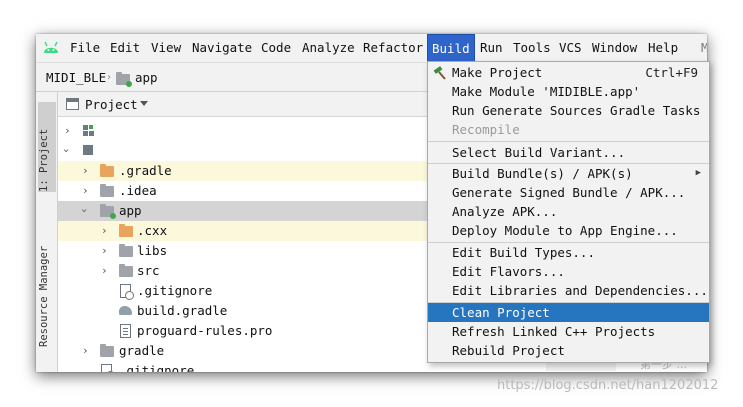 This screenshot has width=743, height=407. I want to click on menu-view: View, so click(166, 48).